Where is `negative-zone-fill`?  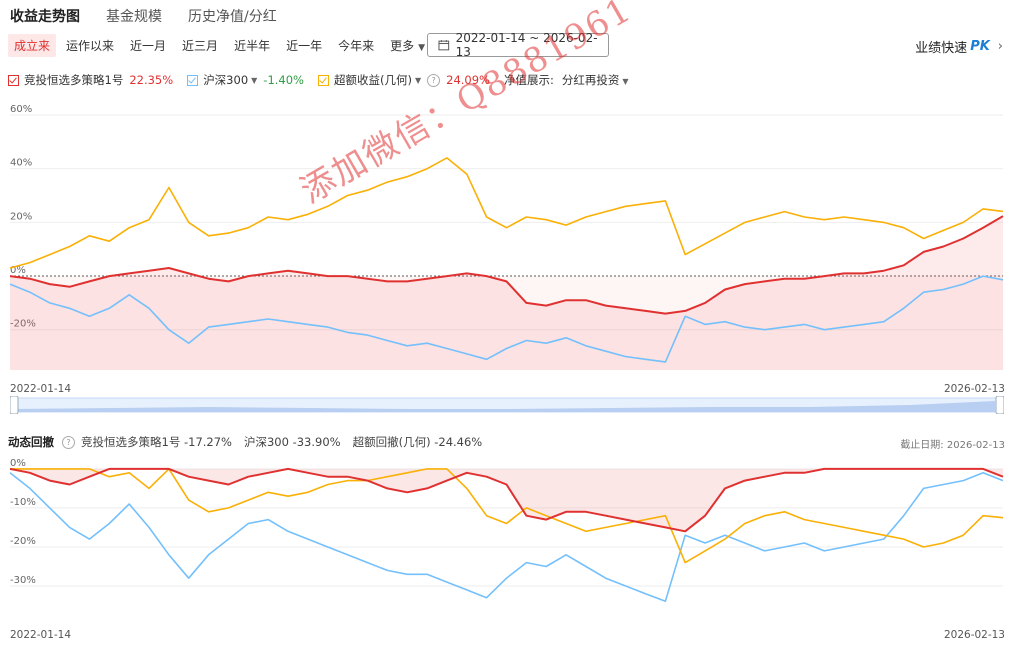
negative-zone-fill is located at coordinates (506, 323).